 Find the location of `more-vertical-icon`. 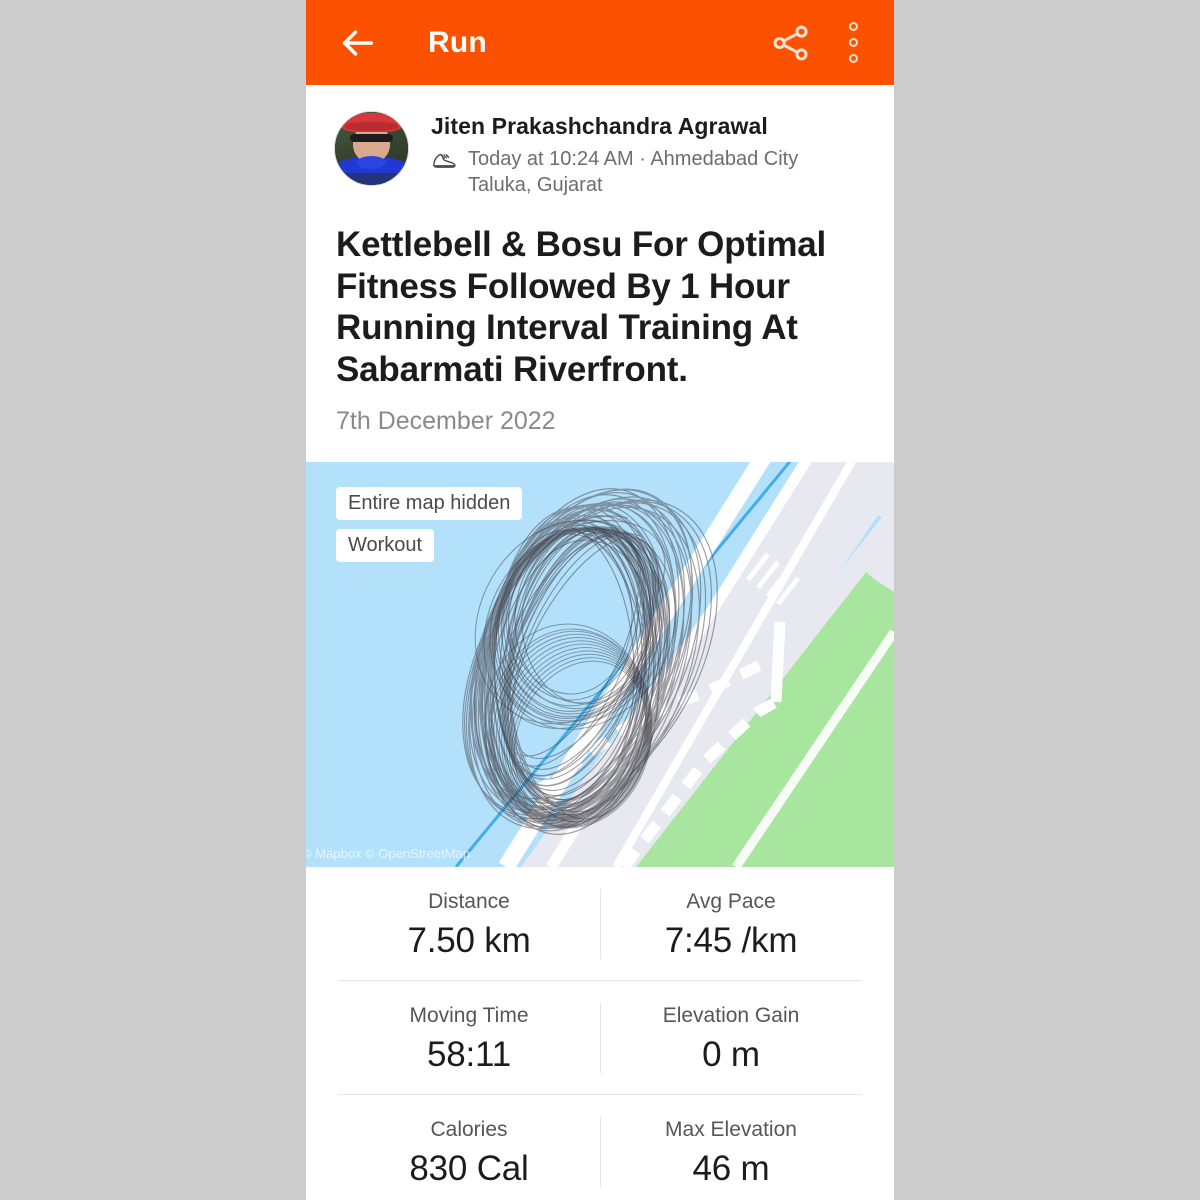

more-vertical-icon is located at coordinates (853, 43).